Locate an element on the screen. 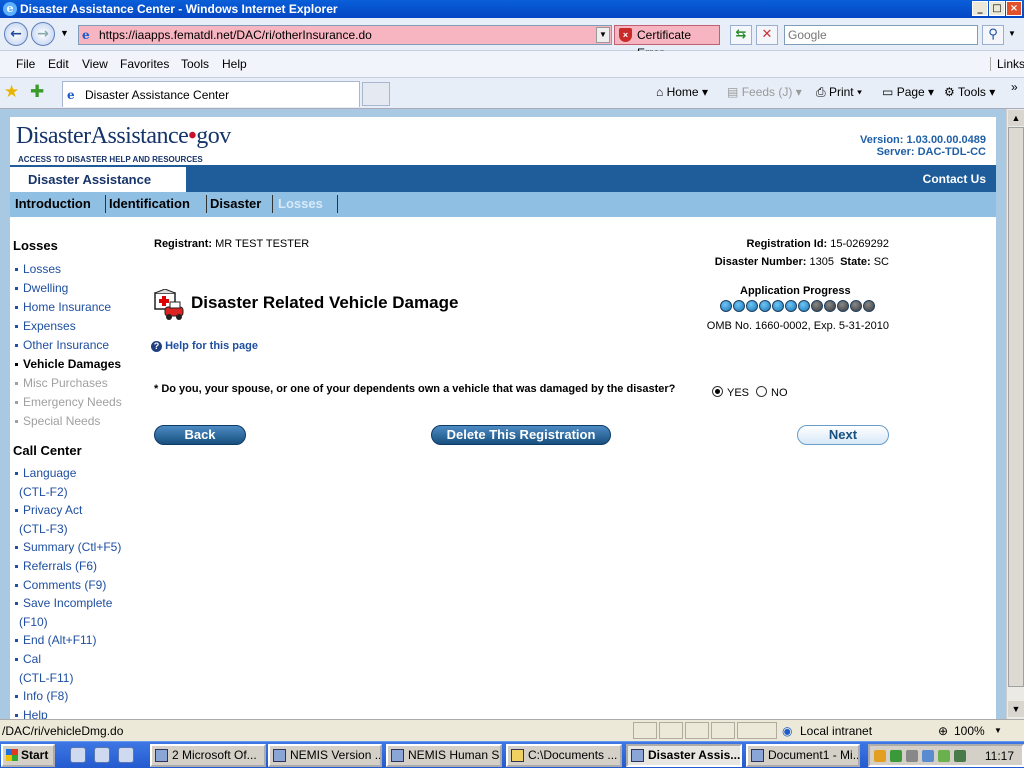  site-logo: DisasterAssistance•gov is located at coordinates (123, 136).